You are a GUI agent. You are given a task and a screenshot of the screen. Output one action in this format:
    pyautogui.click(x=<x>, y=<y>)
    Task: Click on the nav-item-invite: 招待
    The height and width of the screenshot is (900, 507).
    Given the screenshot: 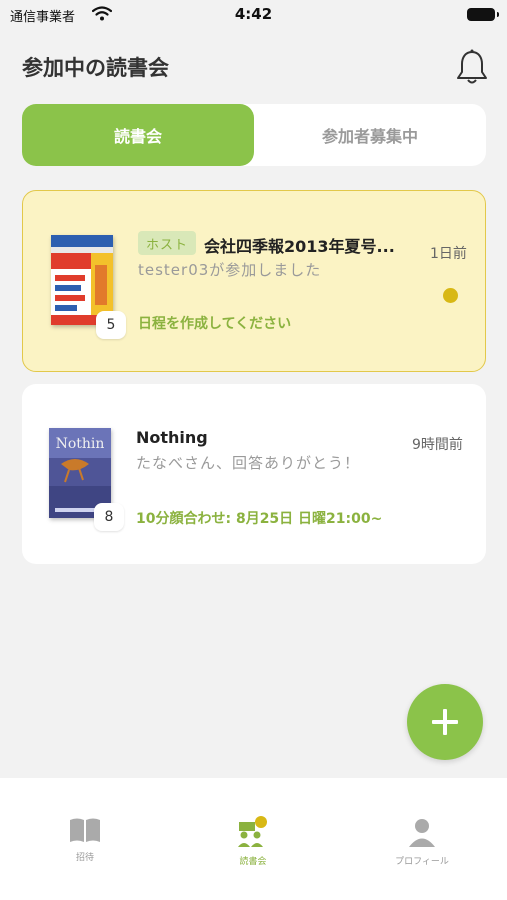 What is the action you would take?
    pyautogui.click(x=85, y=839)
    